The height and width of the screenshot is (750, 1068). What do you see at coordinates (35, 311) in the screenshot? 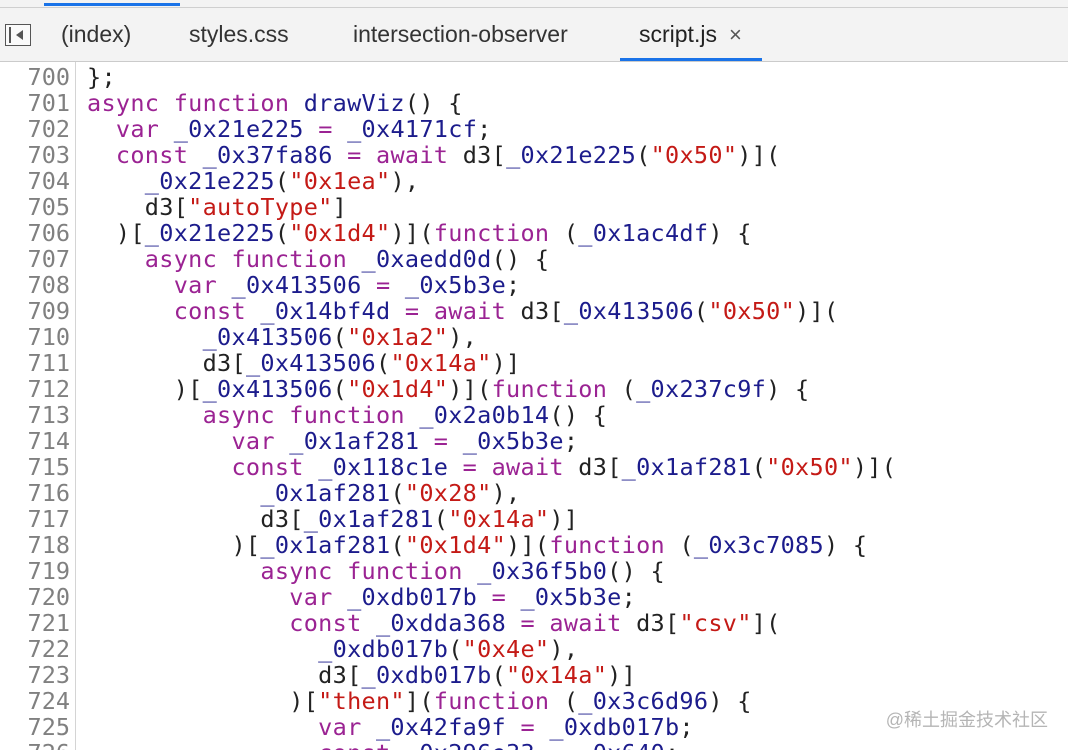
I see `line-number: 709` at bounding box center [35, 311].